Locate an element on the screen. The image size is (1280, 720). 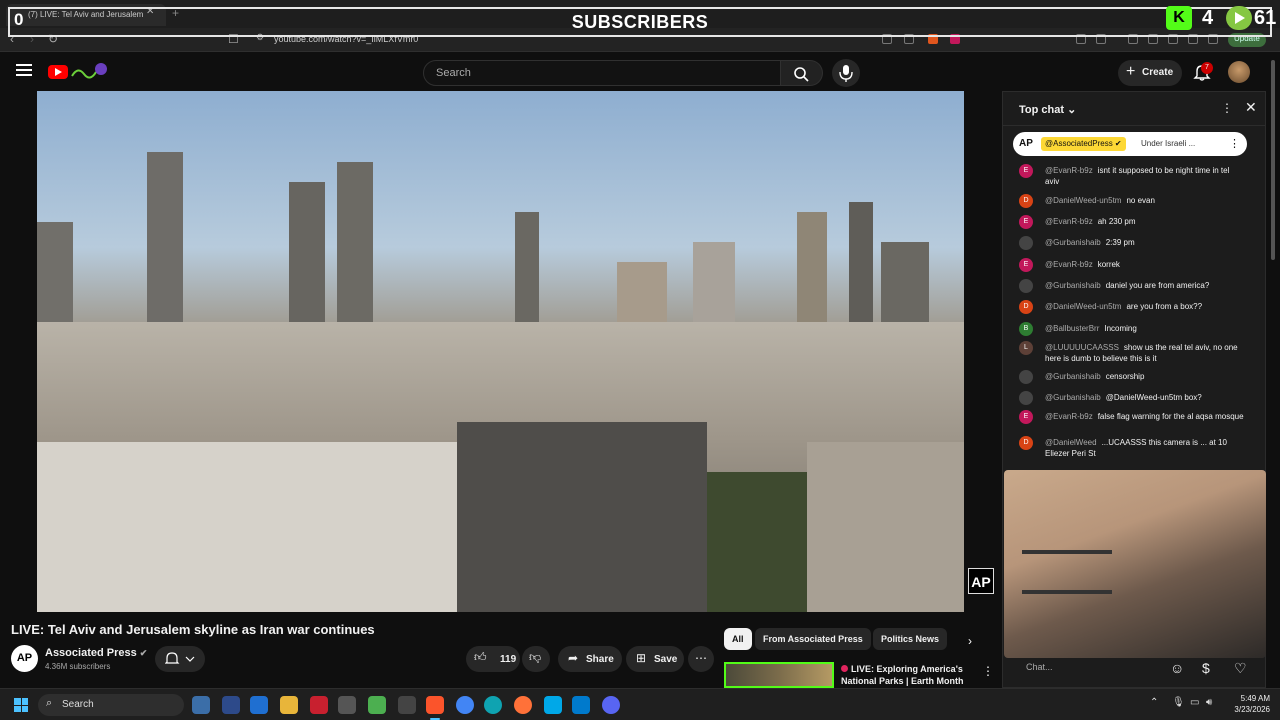
chat-close-icon: ✕ is located at coordinates (1251, 107).